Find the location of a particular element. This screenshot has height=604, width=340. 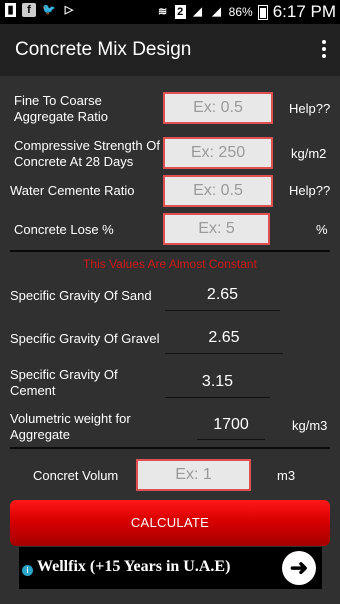

status-right-icons: ≋ 2 ◢ ◢ 86% 6:17 PM is located at coordinates (246, 12).